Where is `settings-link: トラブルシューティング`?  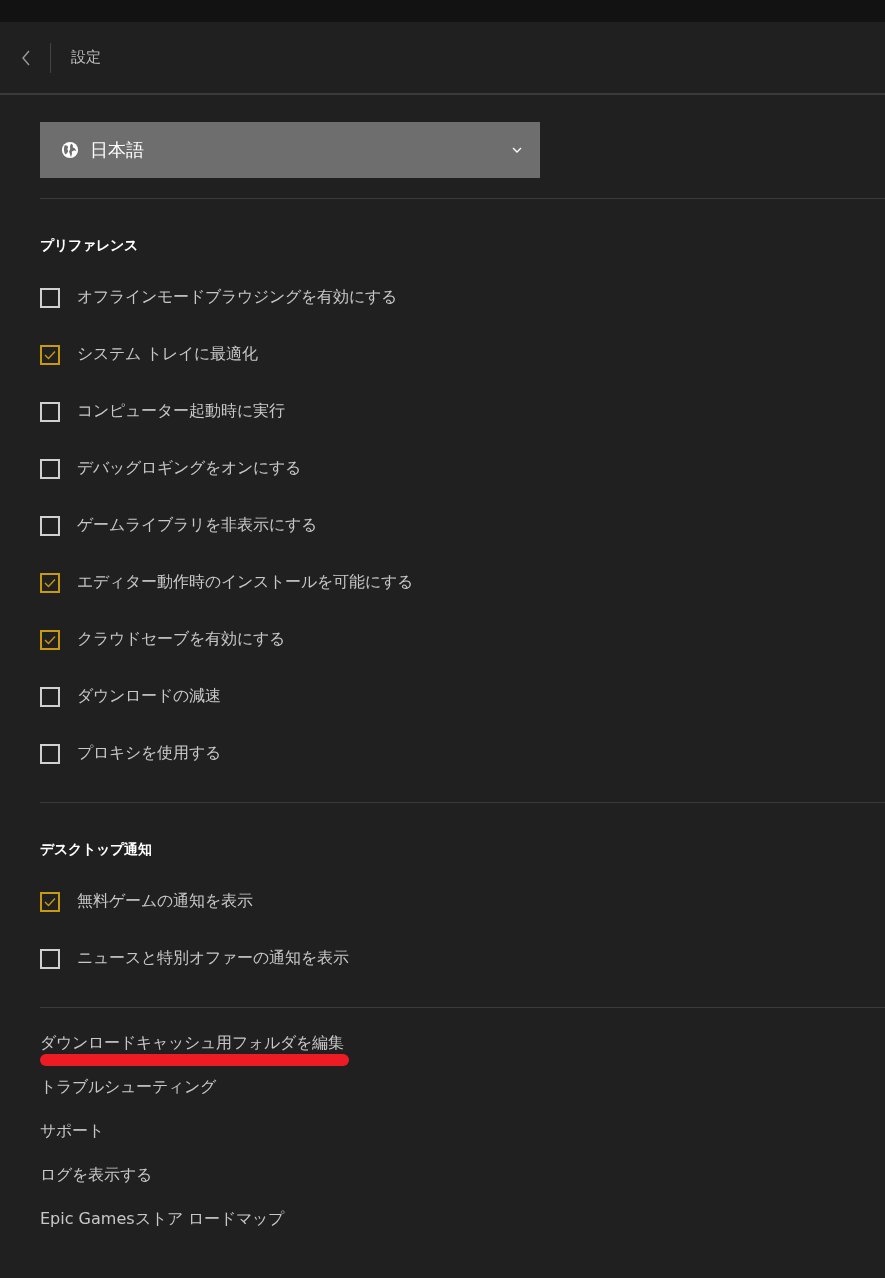
settings-link: トラブルシューティング is located at coordinates (128, 1086).